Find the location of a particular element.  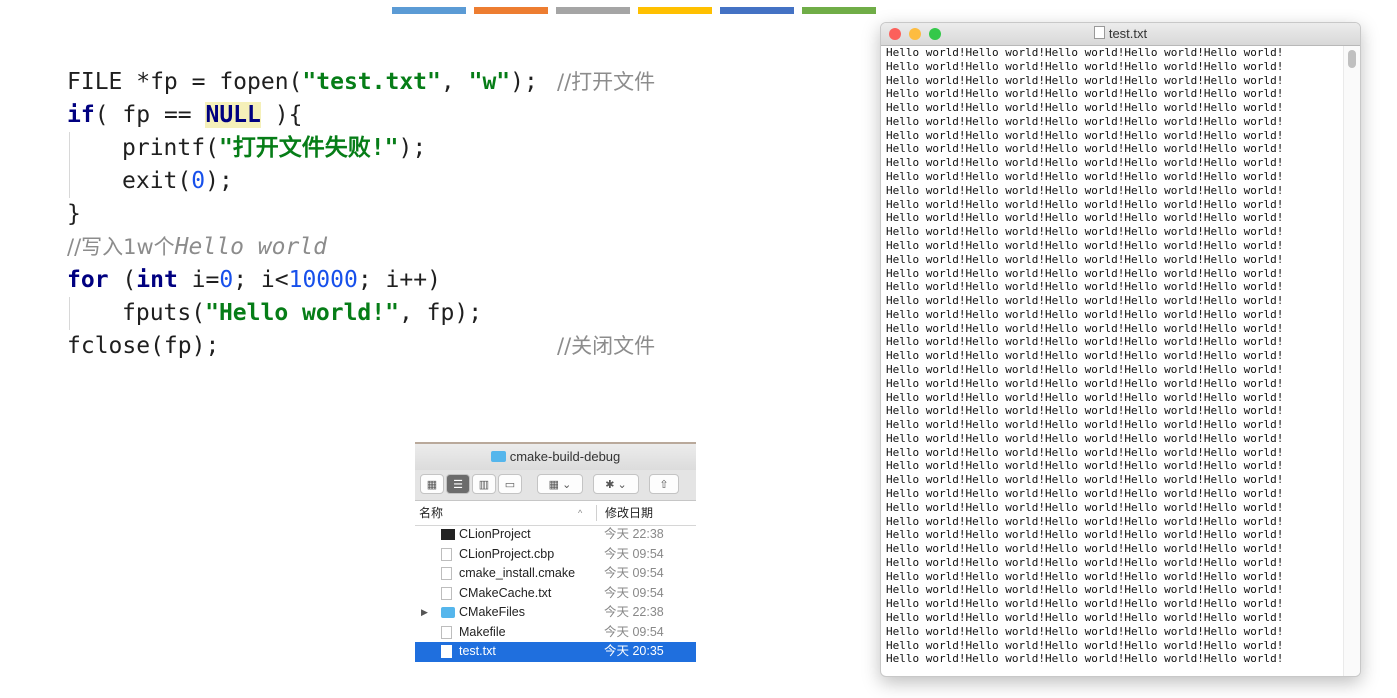

file-name: Makefile is located at coordinates (482, 631).